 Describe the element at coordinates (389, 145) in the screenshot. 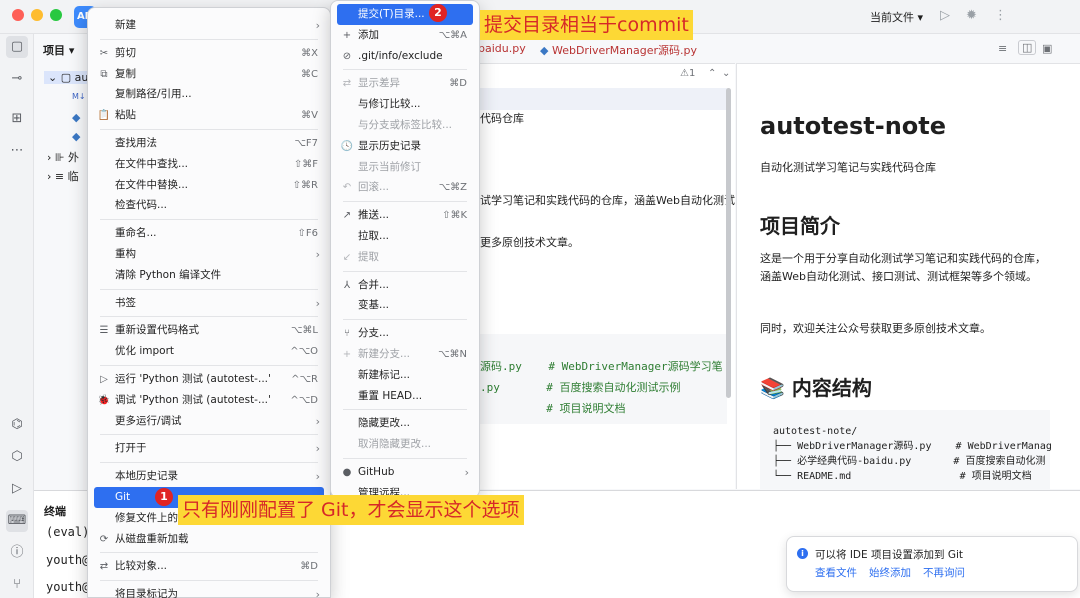

I see `menu-item-label: 显示历史记录` at that location.